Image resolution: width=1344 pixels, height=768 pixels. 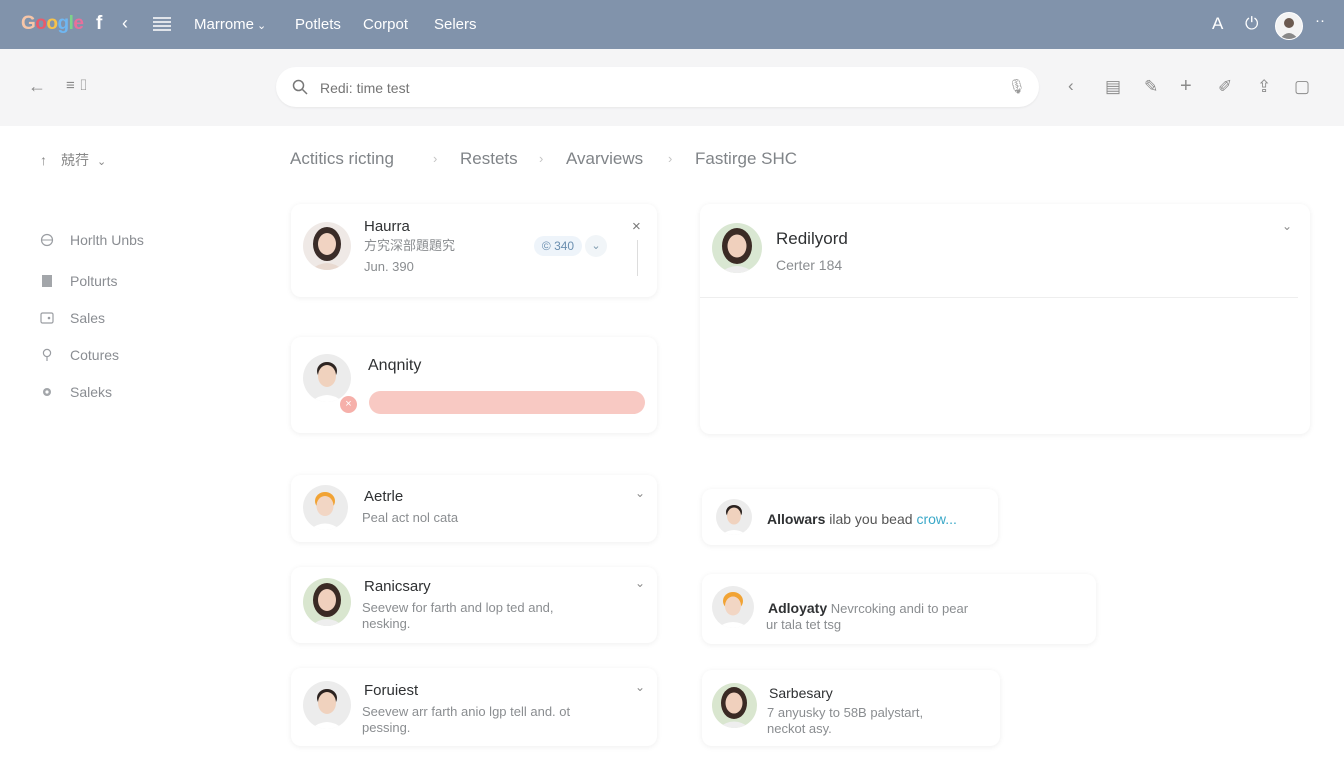 What do you see at coordinates (386, 623) in the screenshot?
I see `contact-detail: nesking.` at bounding box center [386, 623].